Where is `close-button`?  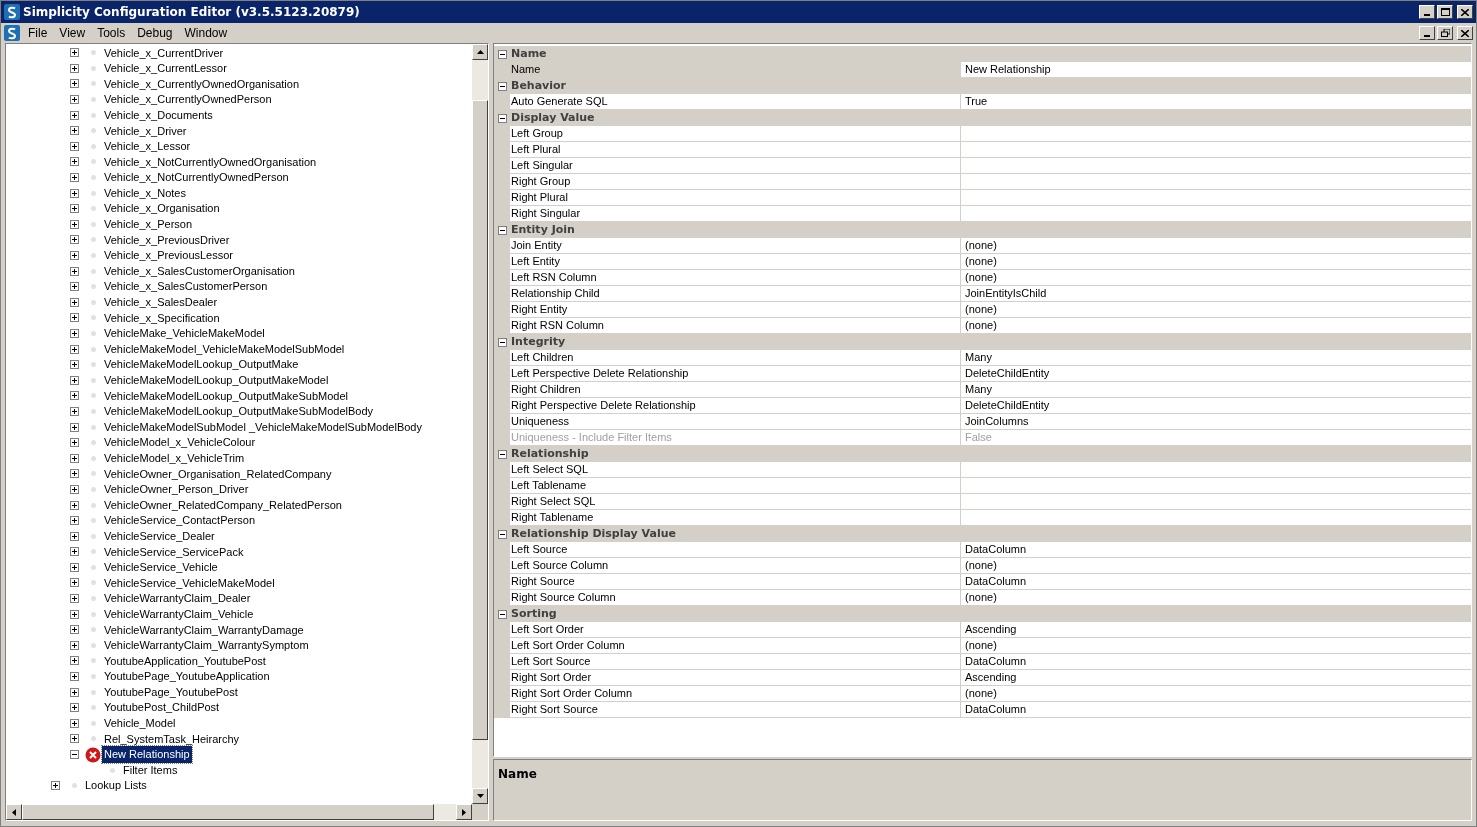 close-button is located at coordinates (1465, 33).